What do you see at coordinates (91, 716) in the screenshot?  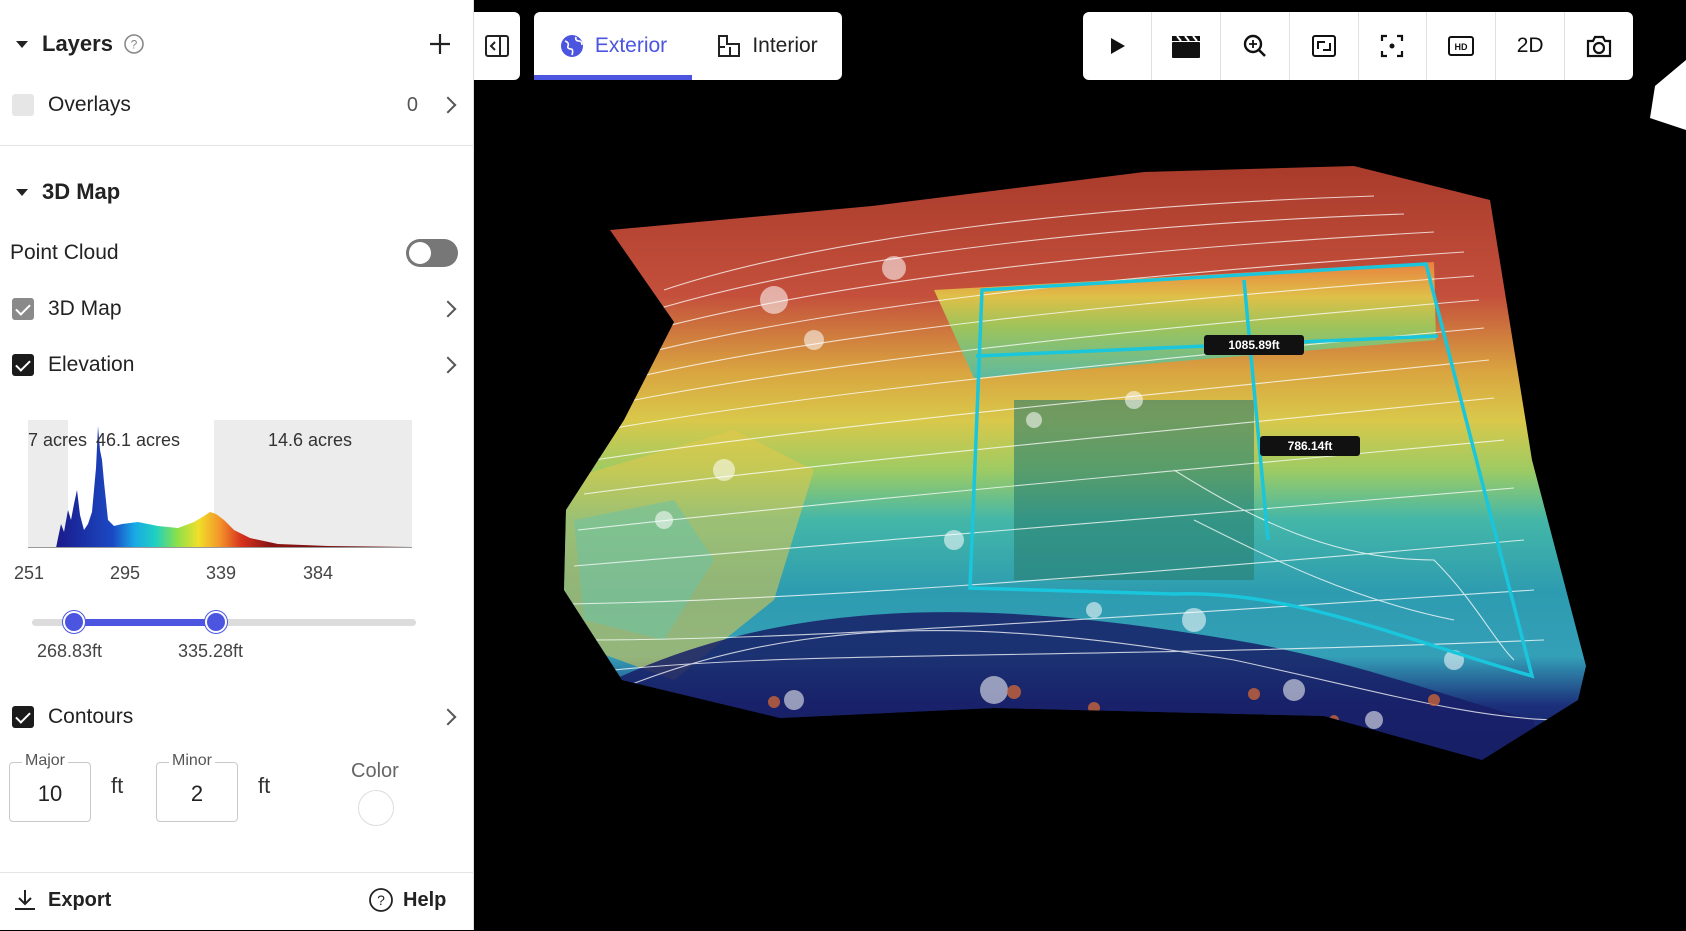 I see `contours-label: Contours` at bounding box center [91, 716].